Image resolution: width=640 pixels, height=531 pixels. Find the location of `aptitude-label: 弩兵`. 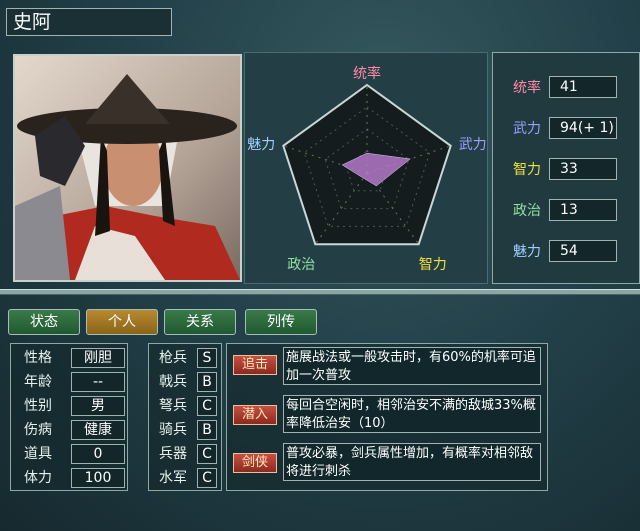

aptitude-label: 弩兵 is located at coordinates (173, 406).